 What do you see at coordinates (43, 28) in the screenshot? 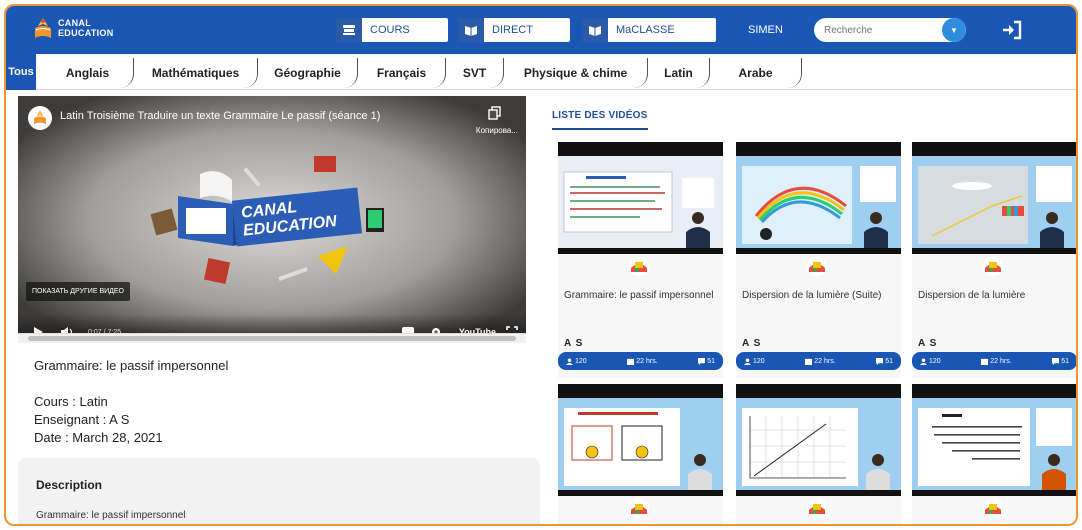
I see `logo-mark-icon` at bounding box center [43, 28].